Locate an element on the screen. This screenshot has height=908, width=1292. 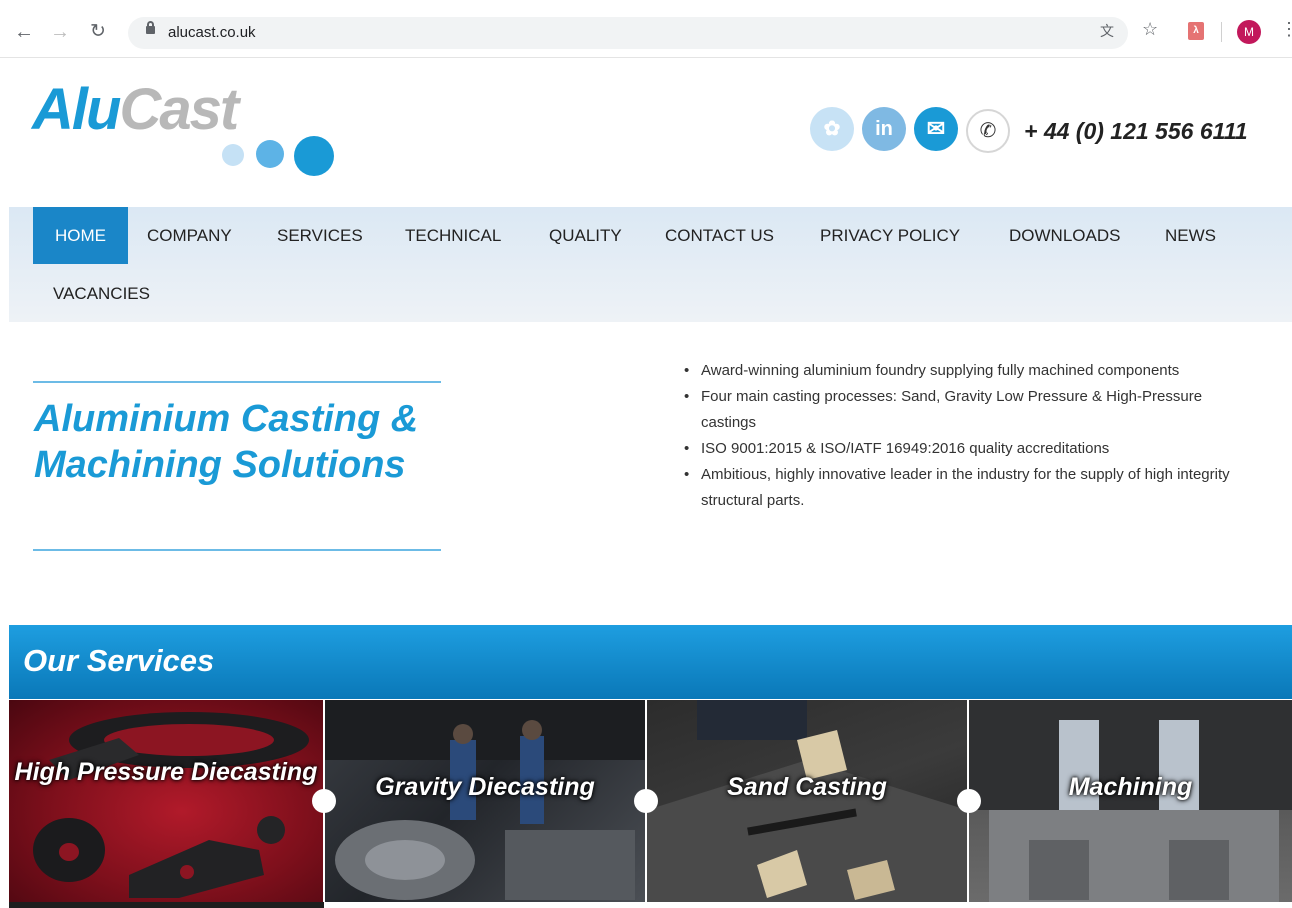
logo-dot-small is located at coordinates (233, 155).